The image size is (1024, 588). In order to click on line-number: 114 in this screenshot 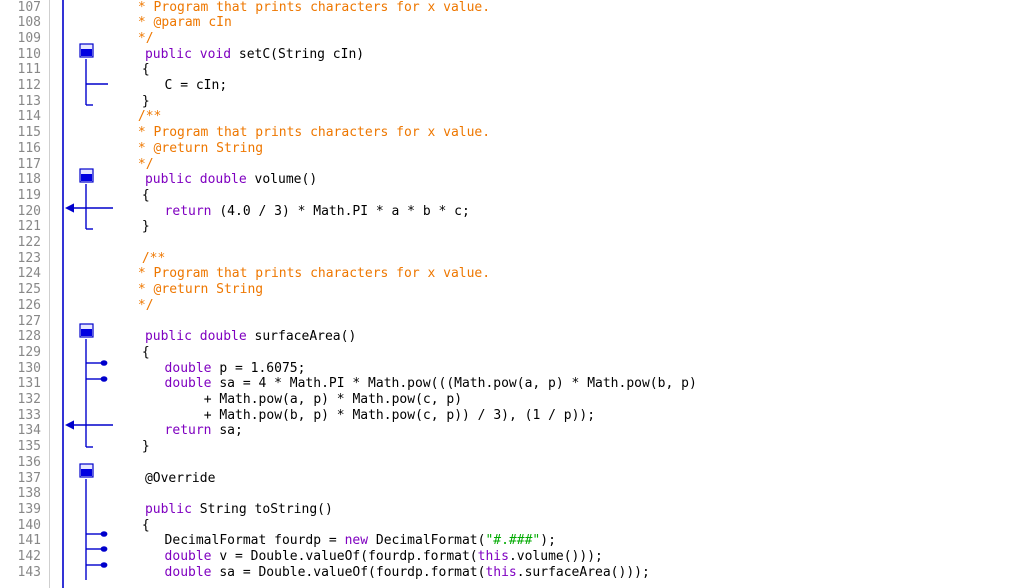, I will do `click(29, 117)`.